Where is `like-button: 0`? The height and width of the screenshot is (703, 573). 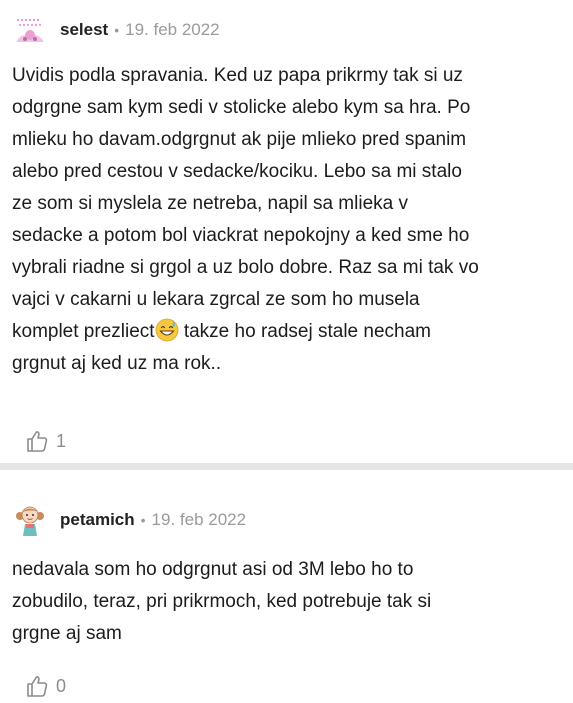 like-button: 0 is located at coordinates (45, 686).